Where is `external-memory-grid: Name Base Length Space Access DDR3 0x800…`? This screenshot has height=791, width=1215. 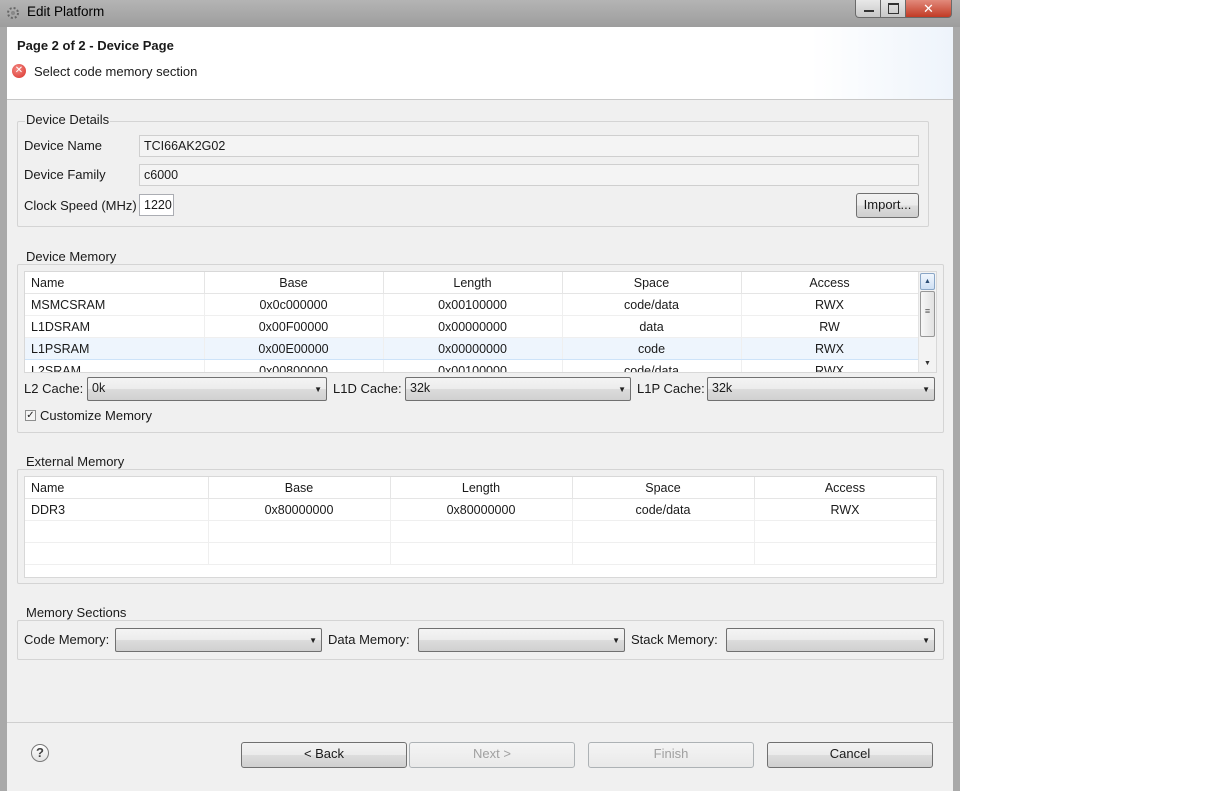
external-memory-grid: Name Base Length Space Access DDR3 0x800… is located at coordinates (480, 521).